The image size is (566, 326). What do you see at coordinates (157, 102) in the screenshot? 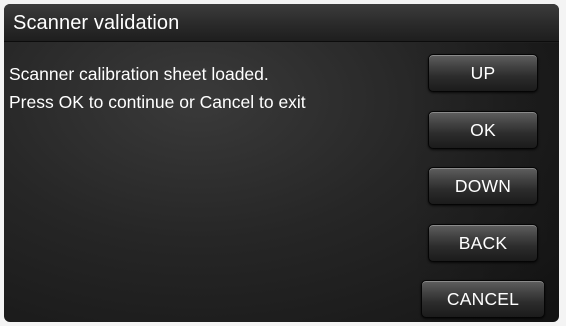
I see `message-line-2: Press OK to continue or Cancel to exit` at bounding box center [157, 102].